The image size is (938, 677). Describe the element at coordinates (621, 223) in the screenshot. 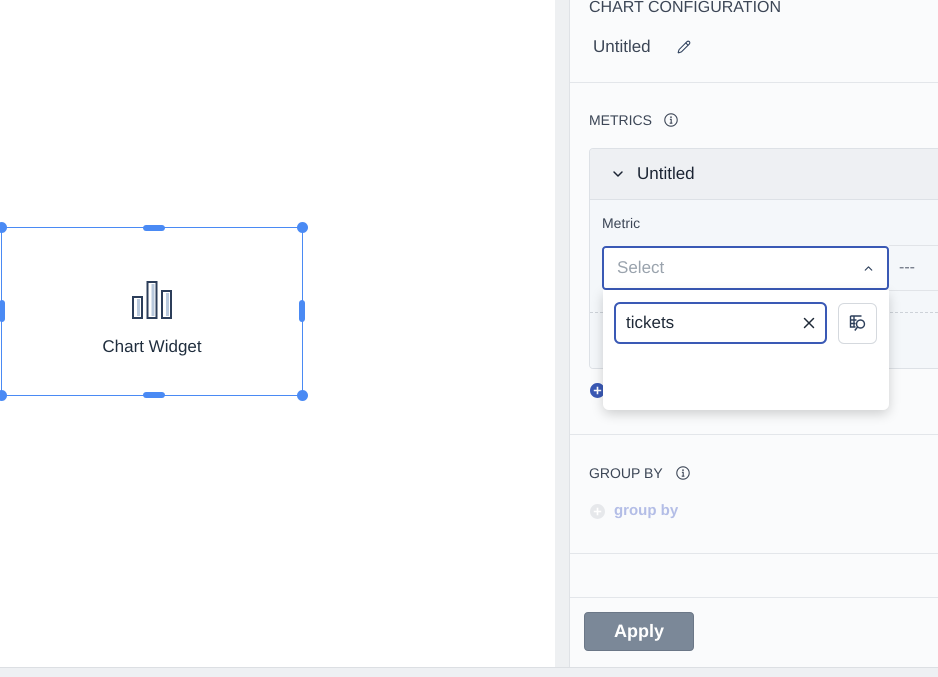

I see `metric-field-label: Metric` at that location.